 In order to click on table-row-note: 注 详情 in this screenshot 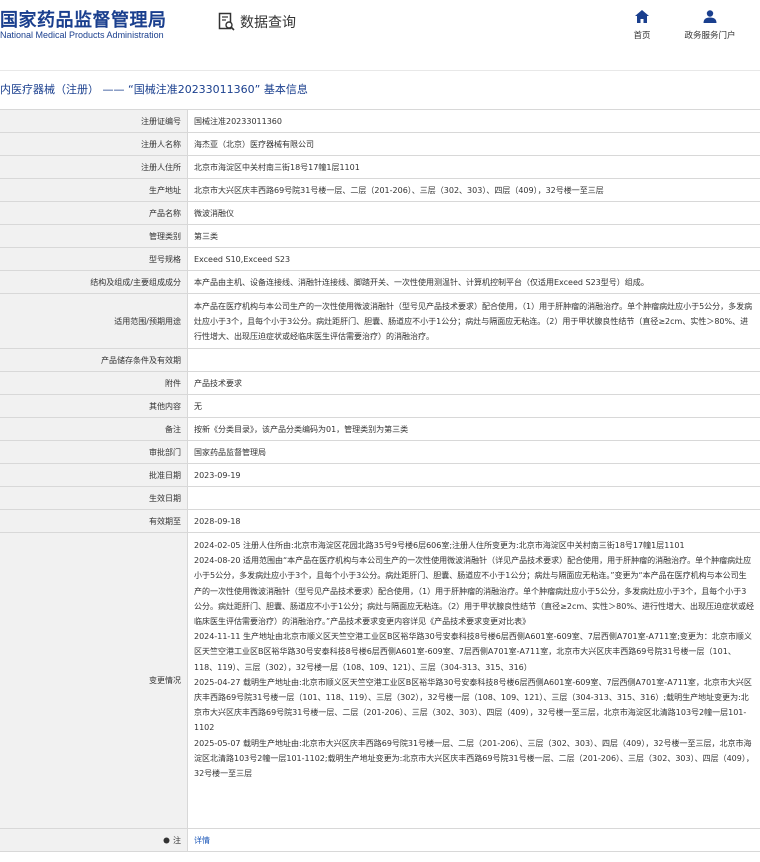, I will do `click(380, 840)`.